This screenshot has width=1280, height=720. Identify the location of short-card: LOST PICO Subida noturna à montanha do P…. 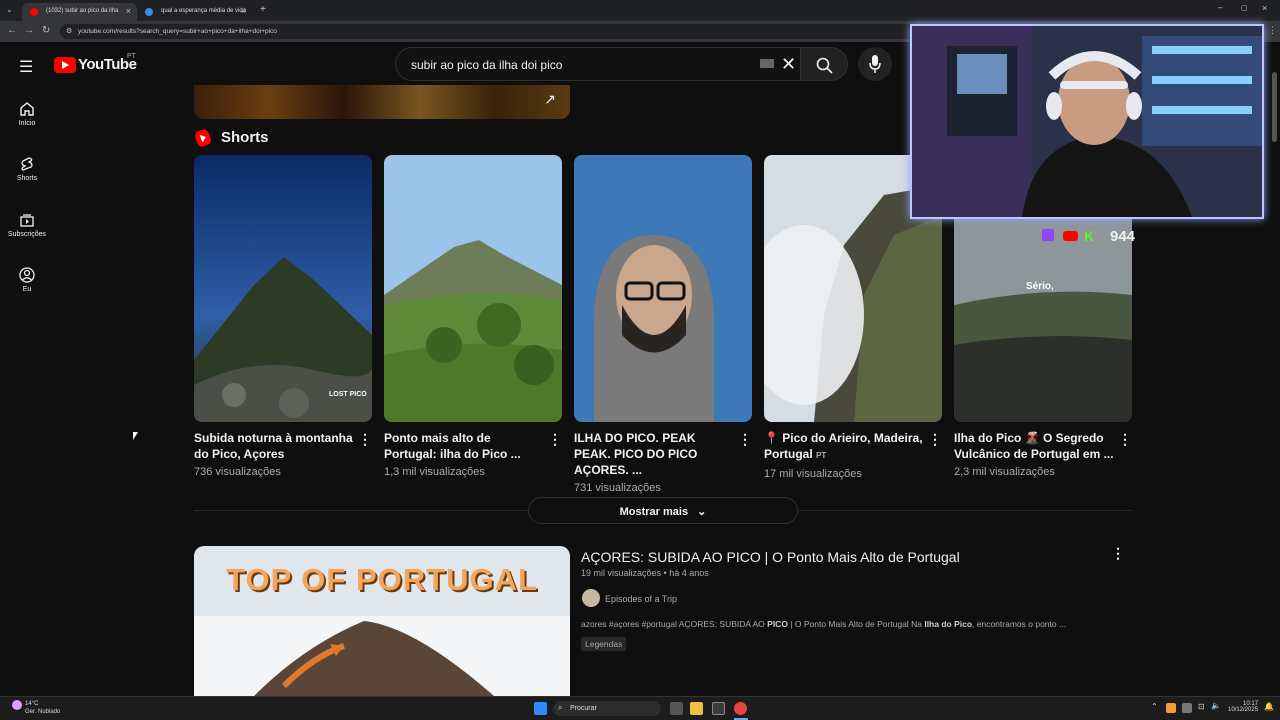
(283, 316).